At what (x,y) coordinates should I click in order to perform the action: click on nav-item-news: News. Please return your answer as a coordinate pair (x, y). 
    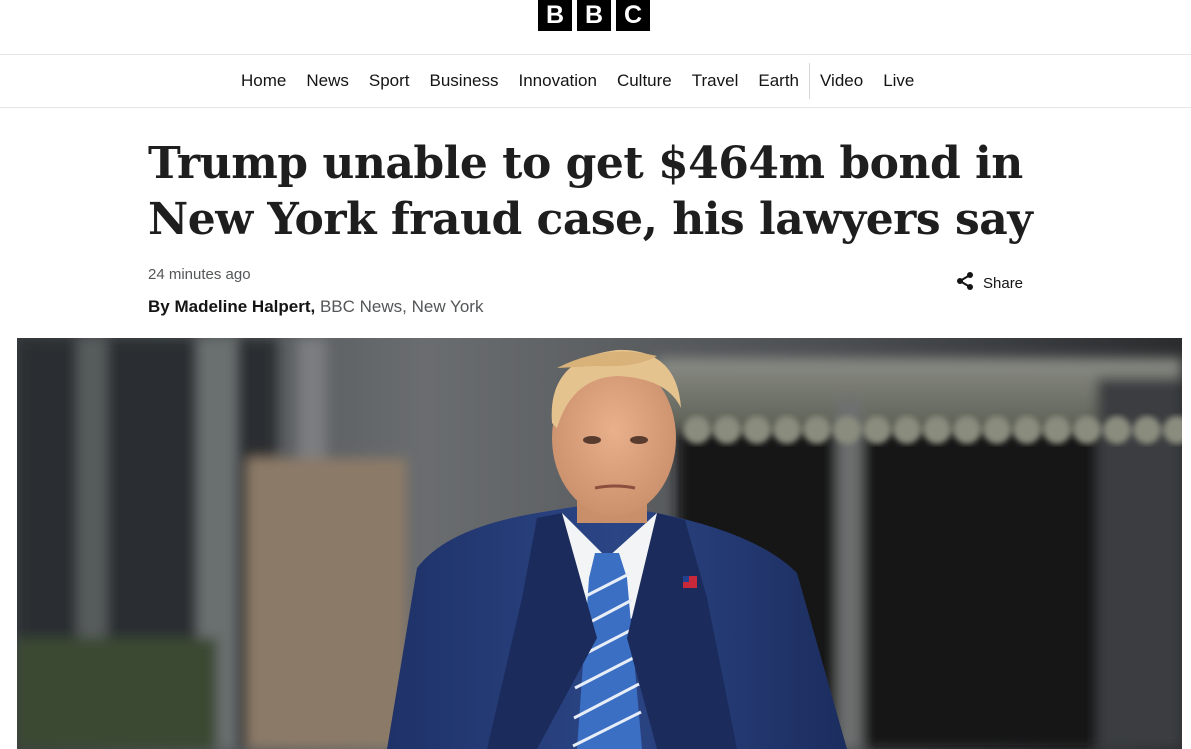
    Looking at the image, I should click on (327, 81).